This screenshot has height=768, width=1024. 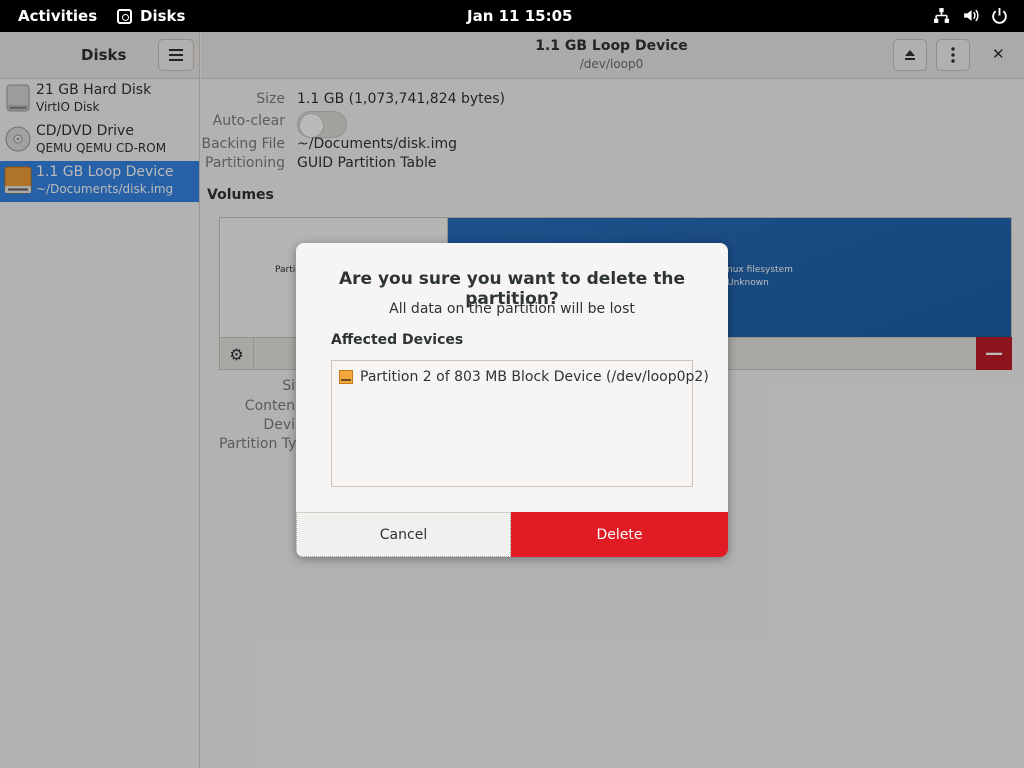 I want to click on cancel-button: Cancel, so click(x=403, y=534).